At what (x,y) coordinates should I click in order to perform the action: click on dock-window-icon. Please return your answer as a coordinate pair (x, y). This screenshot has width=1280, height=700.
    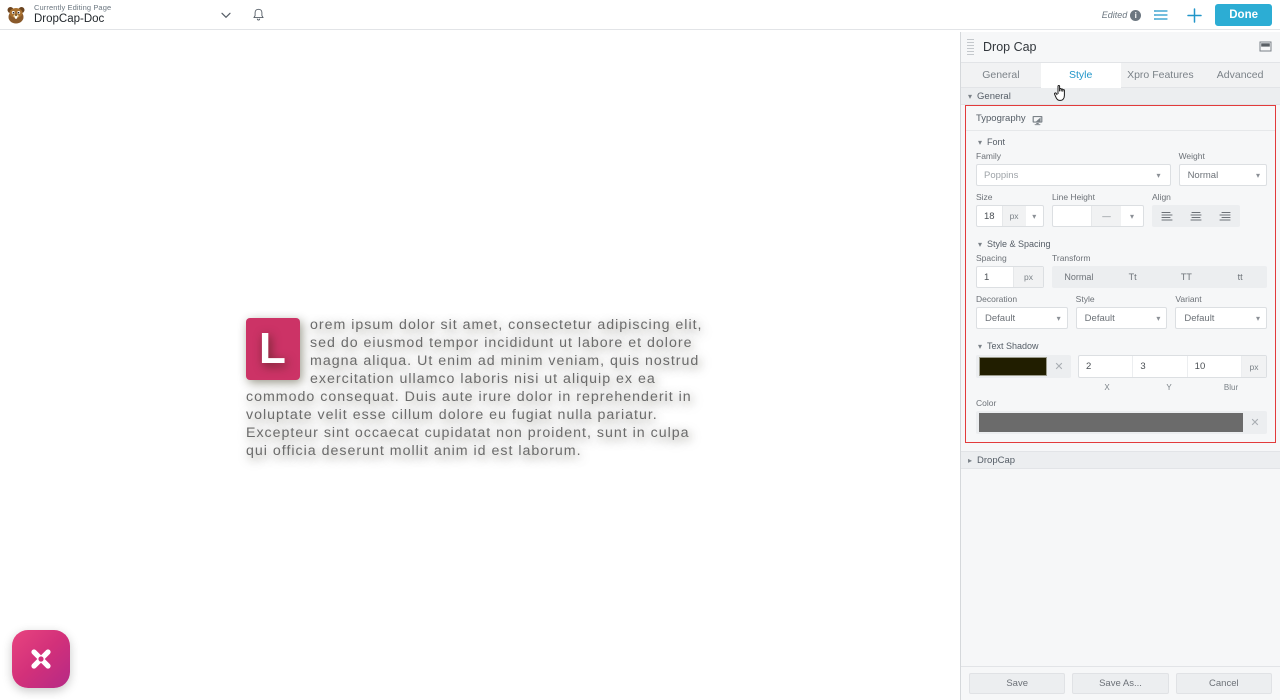
    Looking at the image, I should click on (1265, 46).